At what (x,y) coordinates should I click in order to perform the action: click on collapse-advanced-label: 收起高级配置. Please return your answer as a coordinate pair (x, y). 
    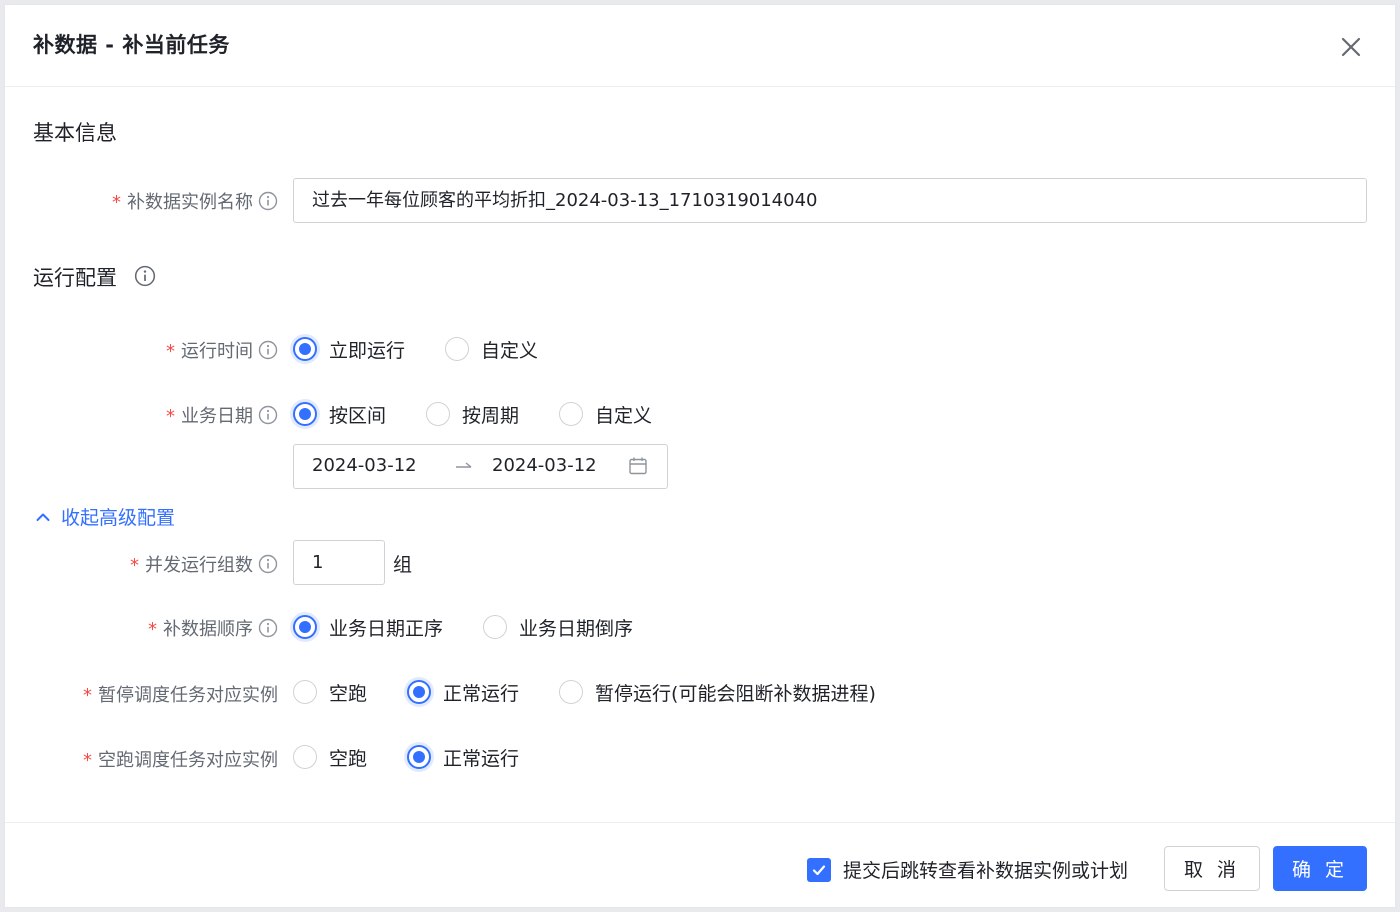
    Looking at the image, I should click on (118, 518).